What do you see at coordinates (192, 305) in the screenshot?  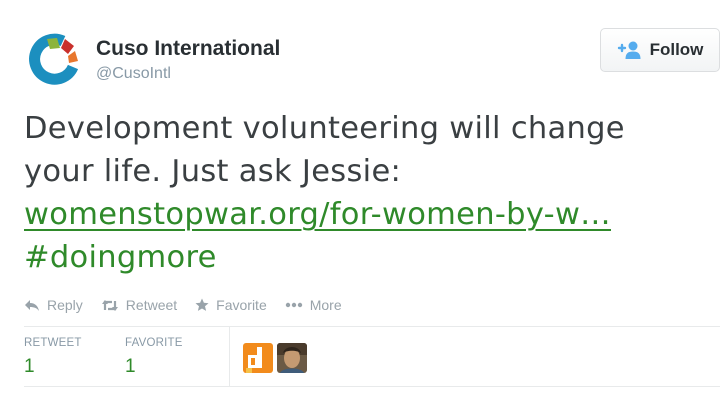 I see `tweet-actions: Reply Retweet Favorite More` at bounding box center [192, 305].